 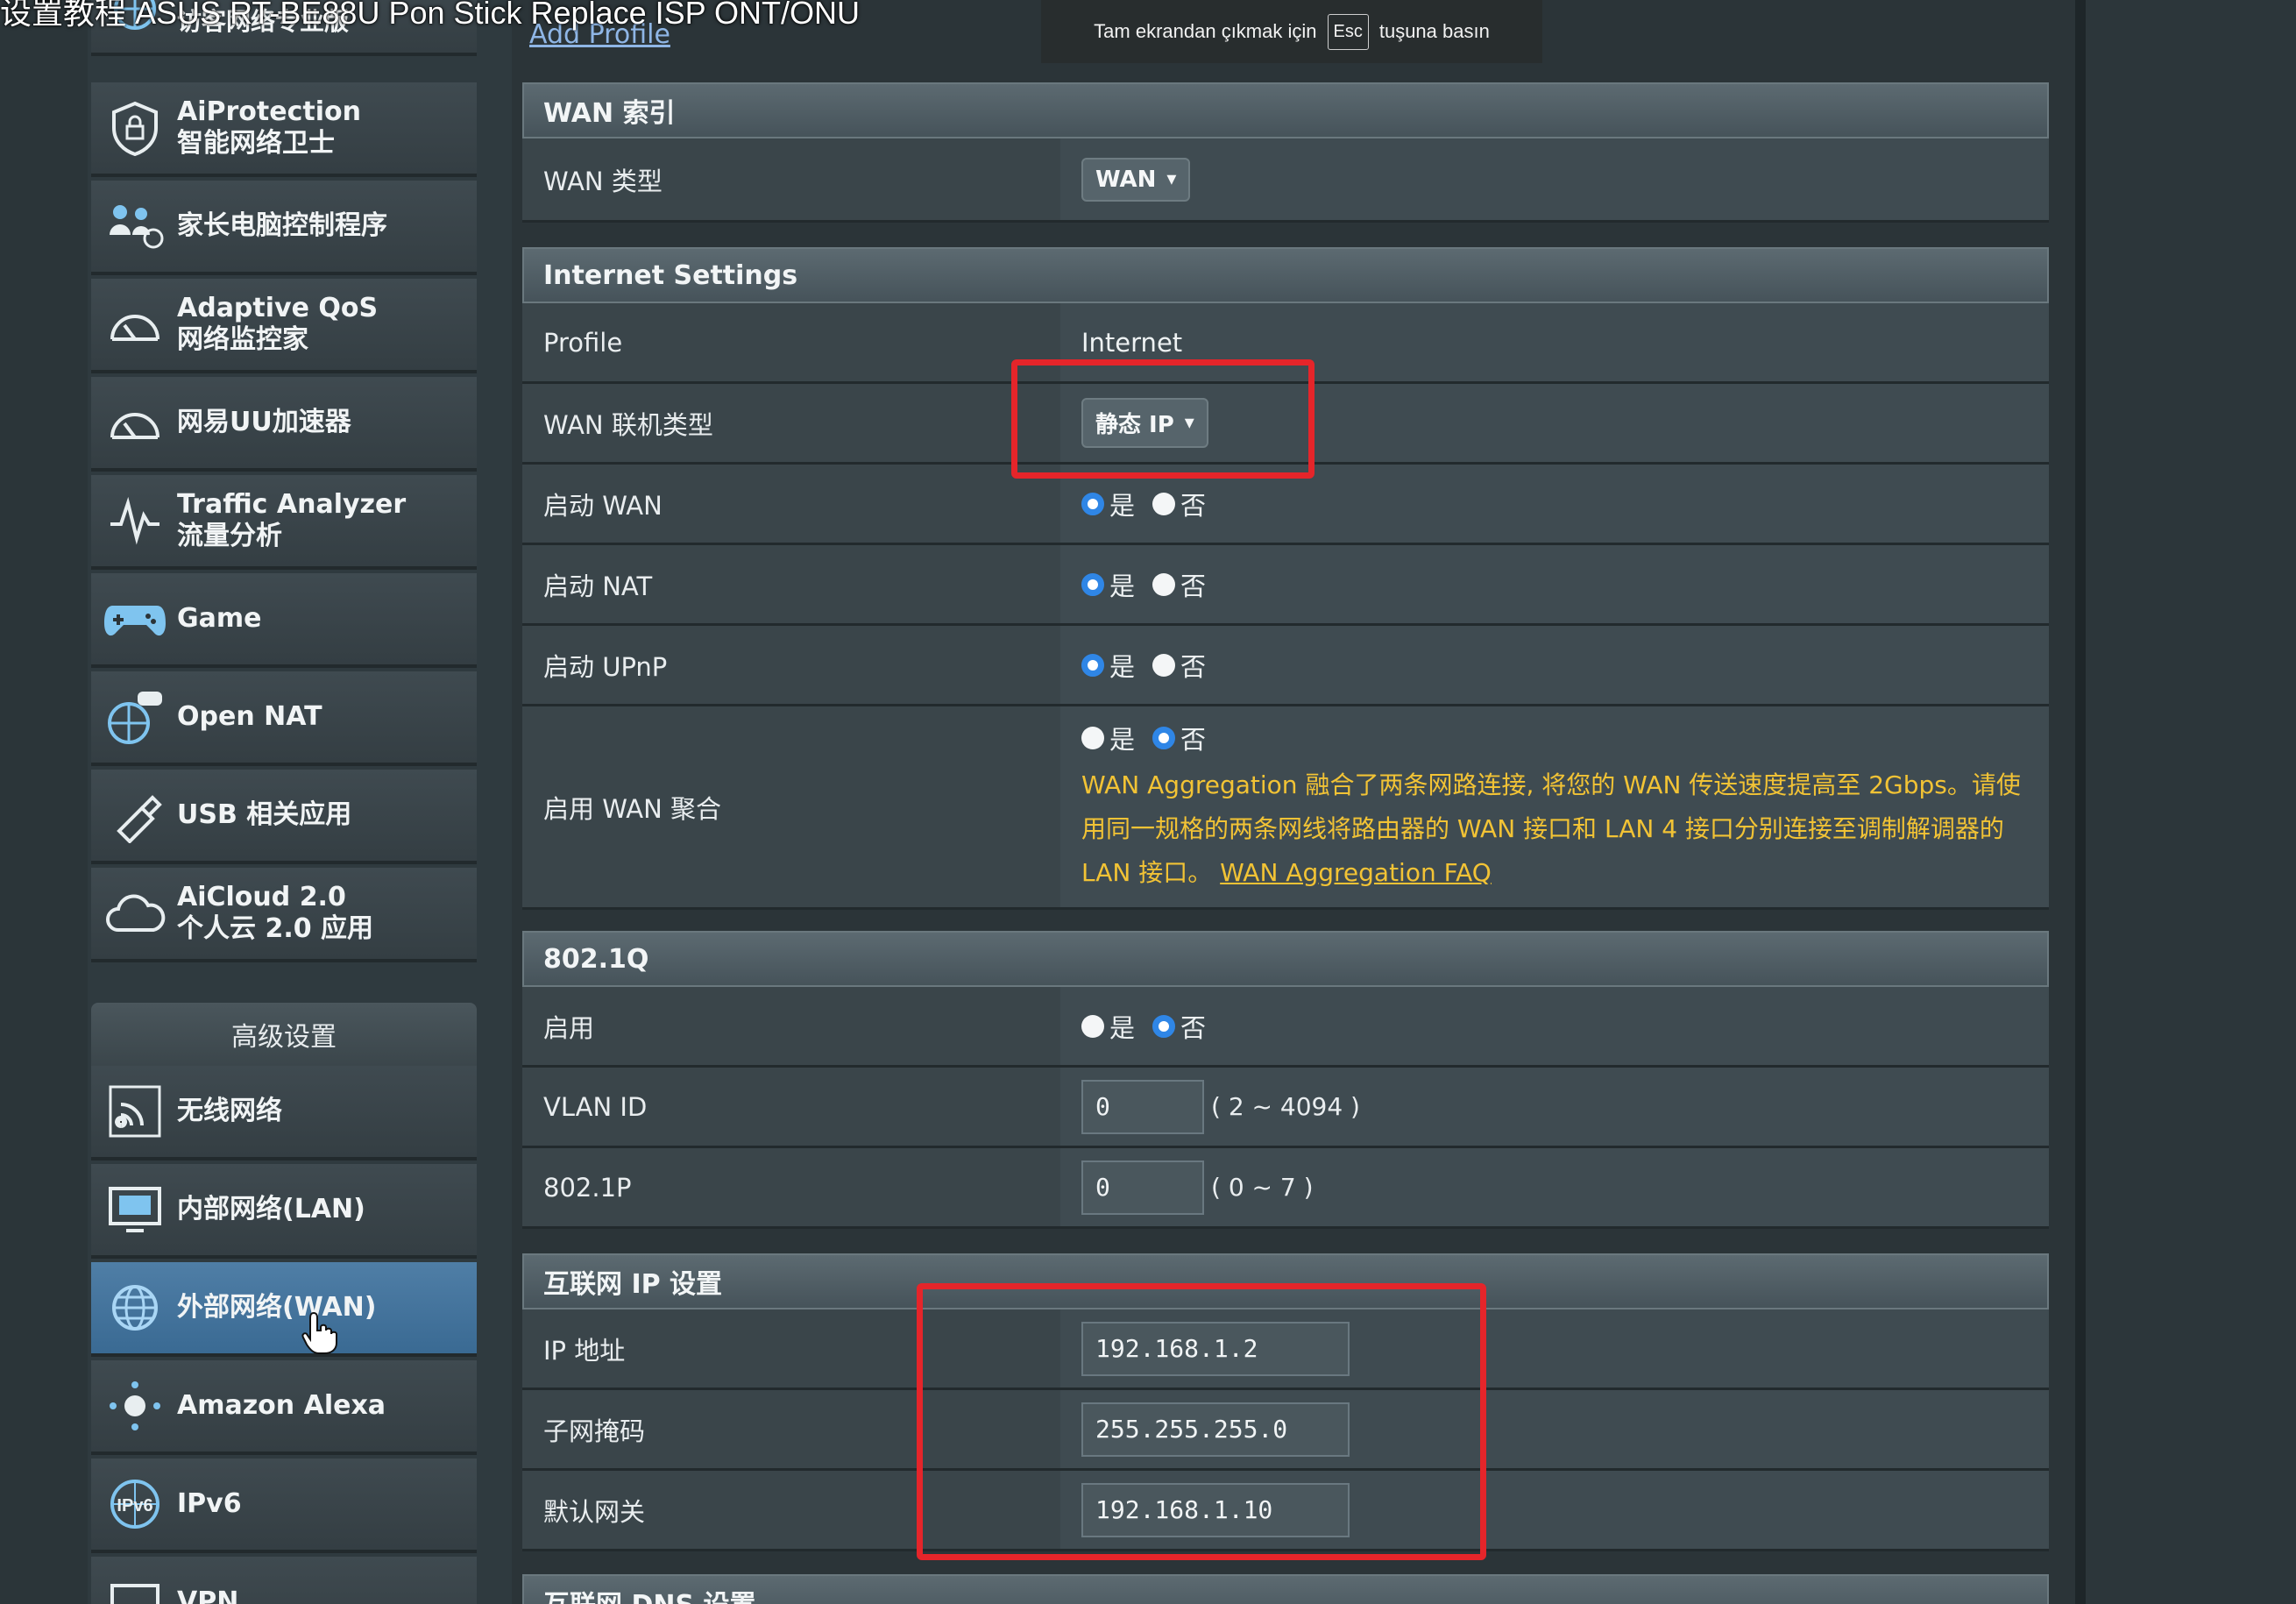 What do you see at coordinates (791, 342) in the screenshot?
I see `profile-label: Profile` at bounding box center [791, 342].